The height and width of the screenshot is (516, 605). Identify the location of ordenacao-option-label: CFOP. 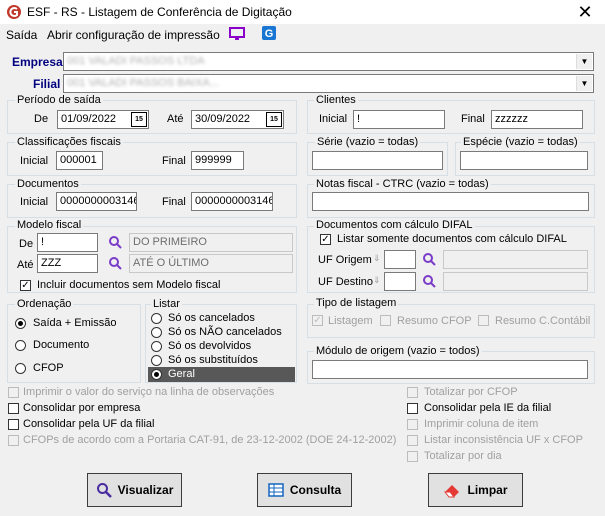
(48, 368).